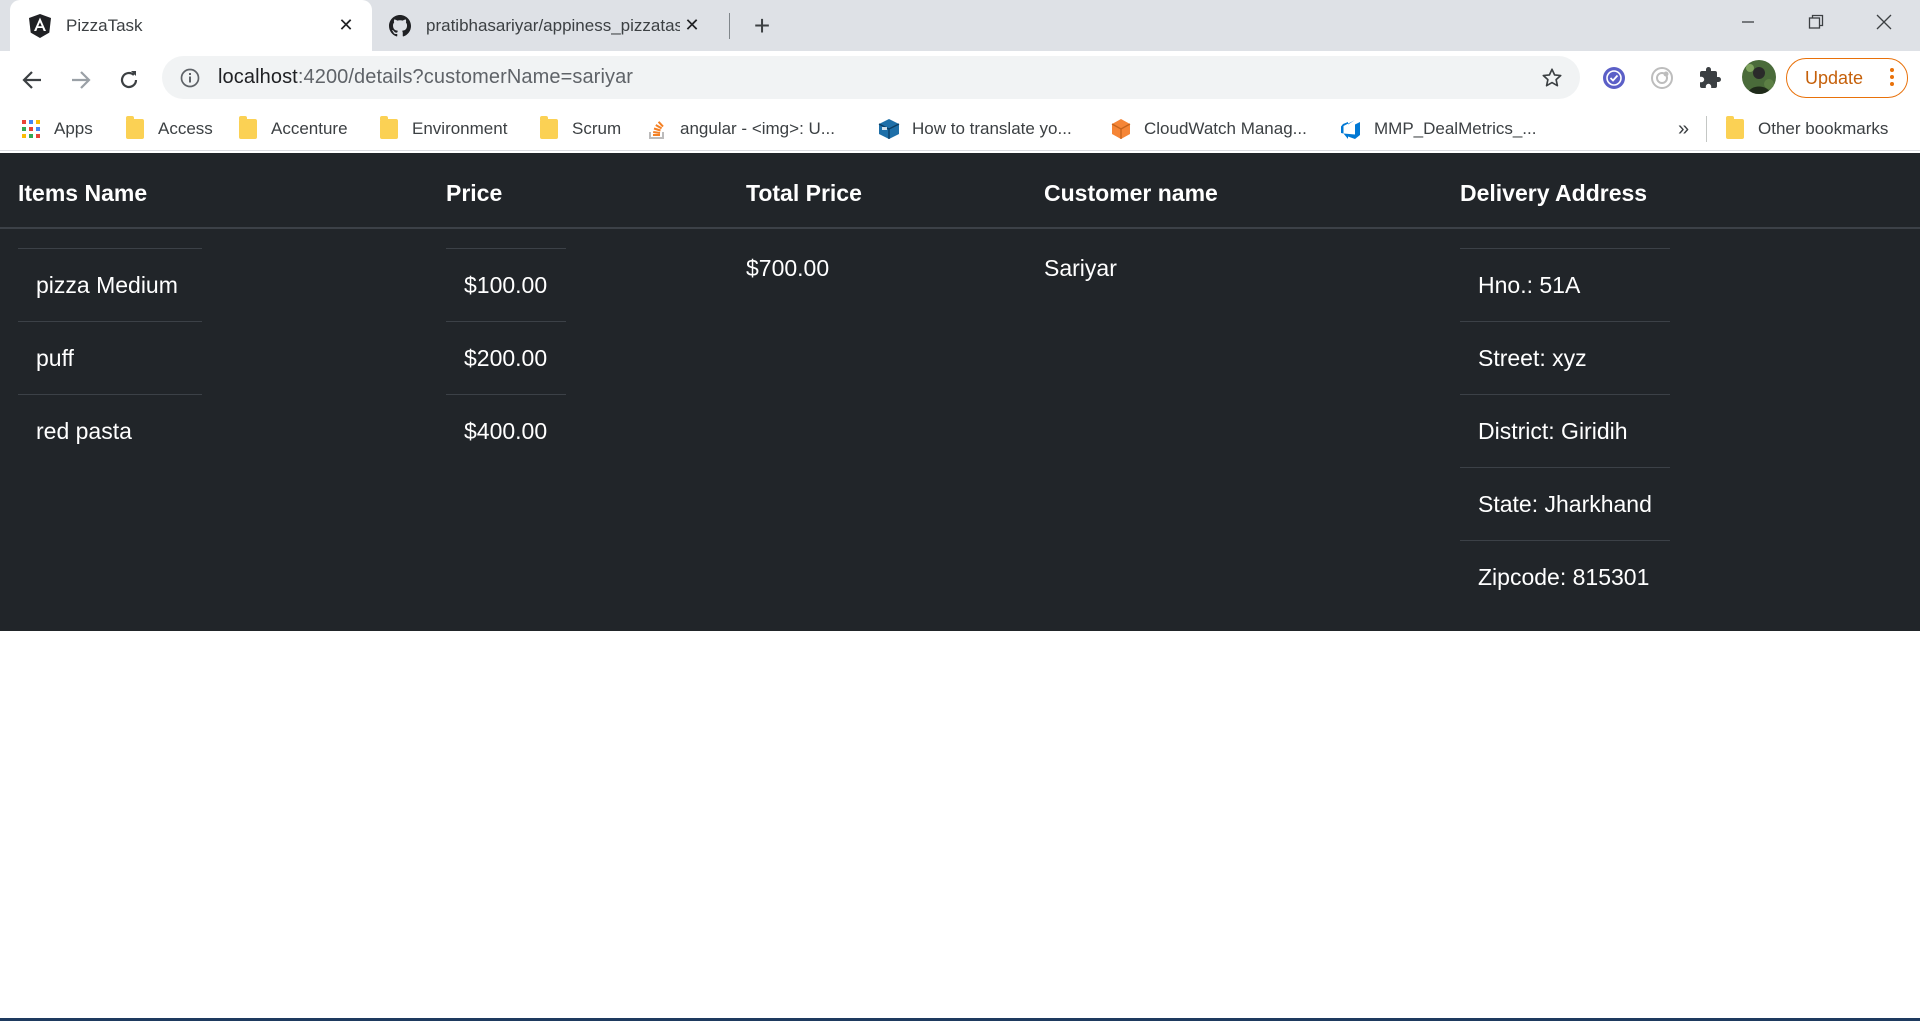  Describe the element at coordinates (474, 193) in the screenshot. I see `header-price: Price` at that location.